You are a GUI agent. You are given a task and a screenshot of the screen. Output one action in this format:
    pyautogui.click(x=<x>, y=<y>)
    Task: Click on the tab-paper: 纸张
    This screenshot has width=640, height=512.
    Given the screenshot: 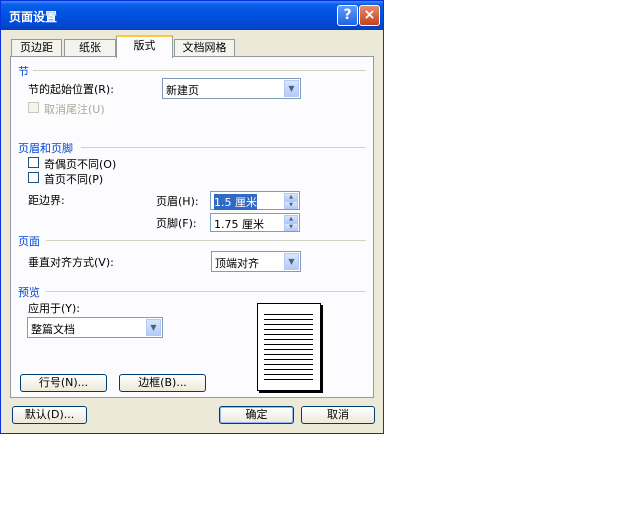 What is the action you would take?
    pyautogui.click(x=90, y=48)
    